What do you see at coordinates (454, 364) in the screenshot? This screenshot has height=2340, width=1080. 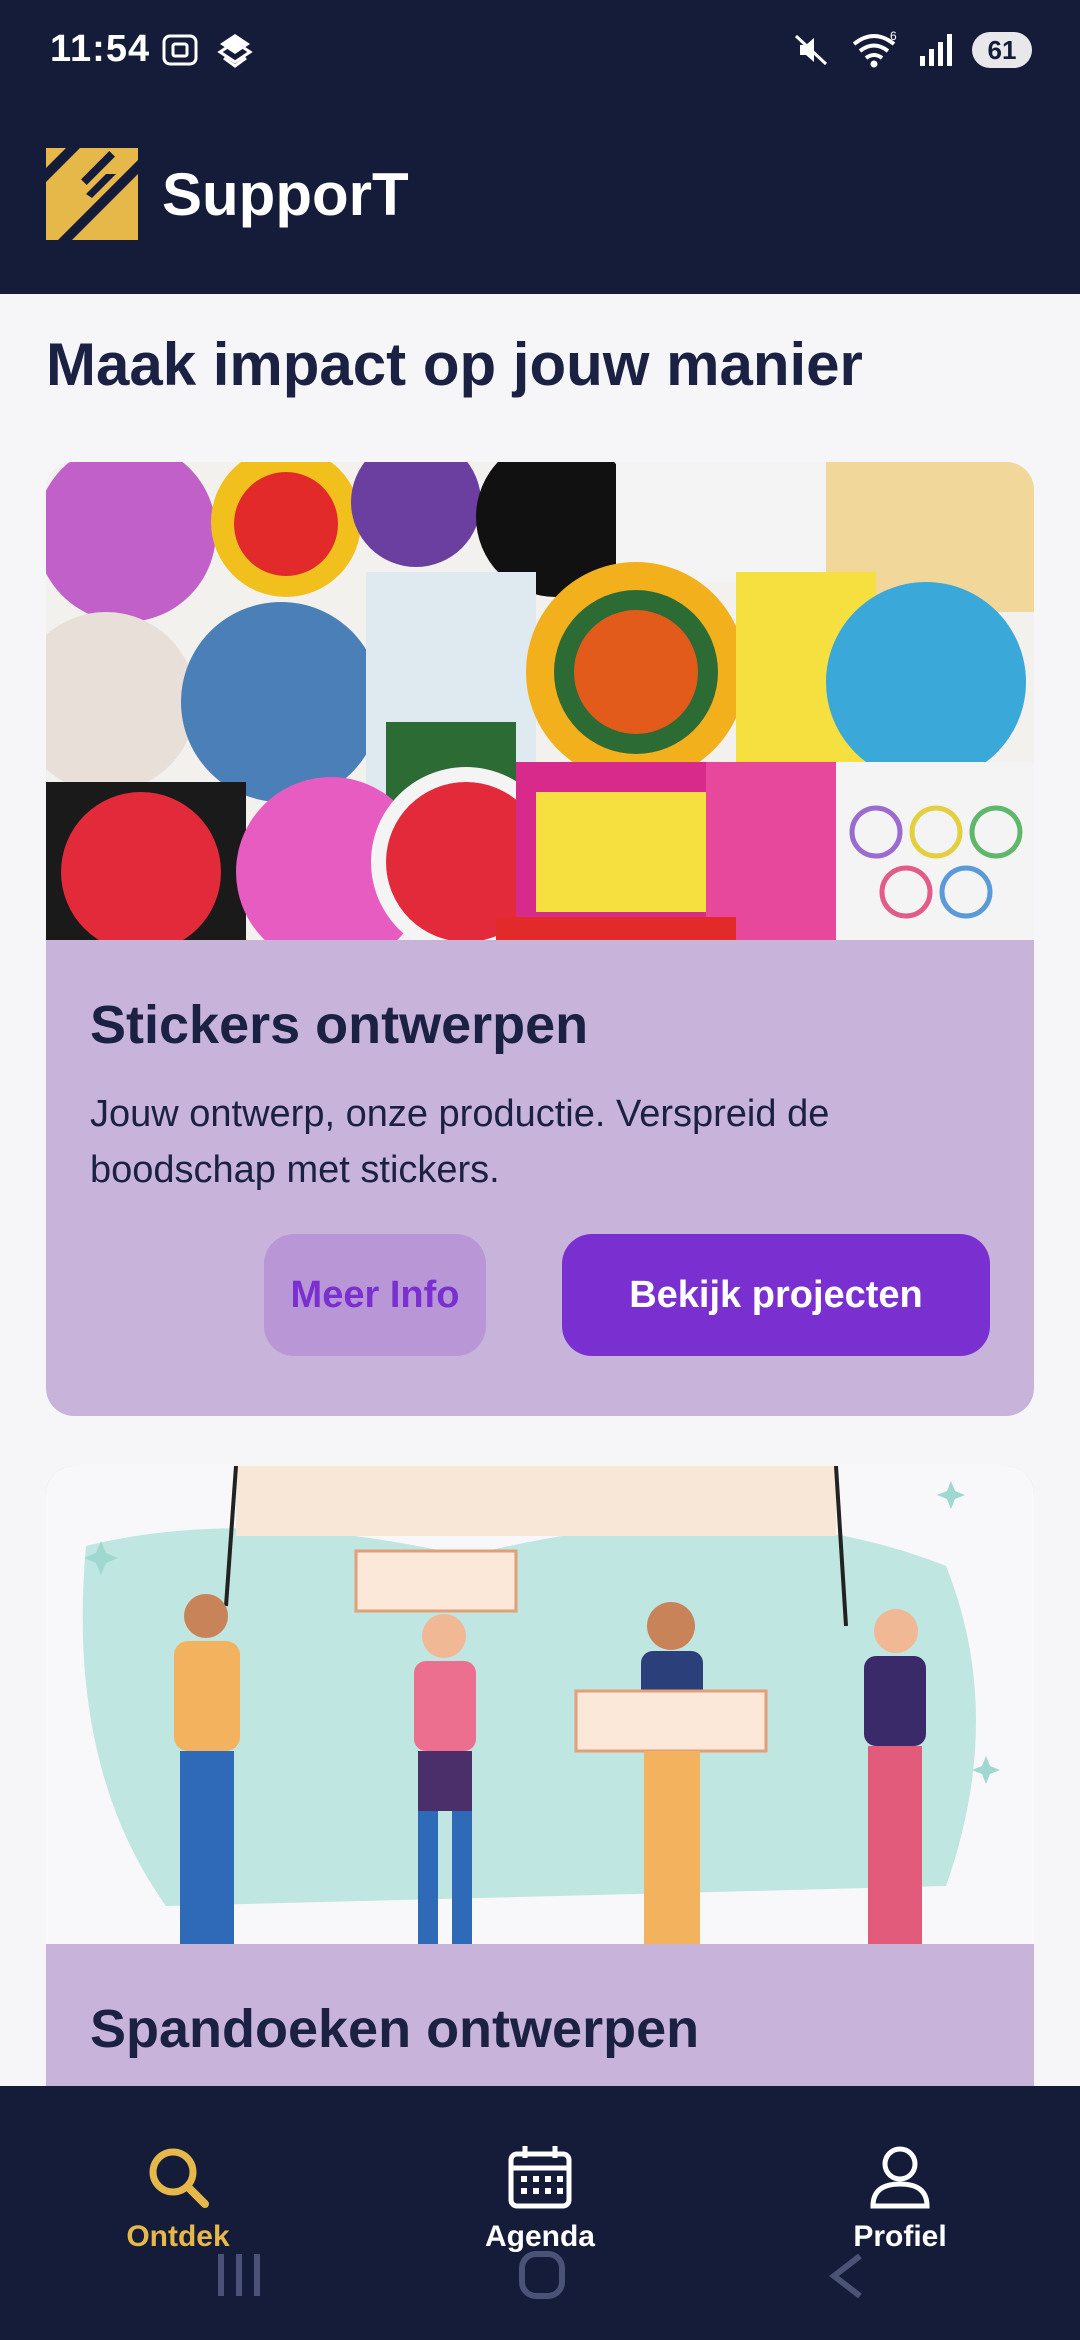 I see `page-title: Maak impact op jouw manier` at bounding box center [454, 364].